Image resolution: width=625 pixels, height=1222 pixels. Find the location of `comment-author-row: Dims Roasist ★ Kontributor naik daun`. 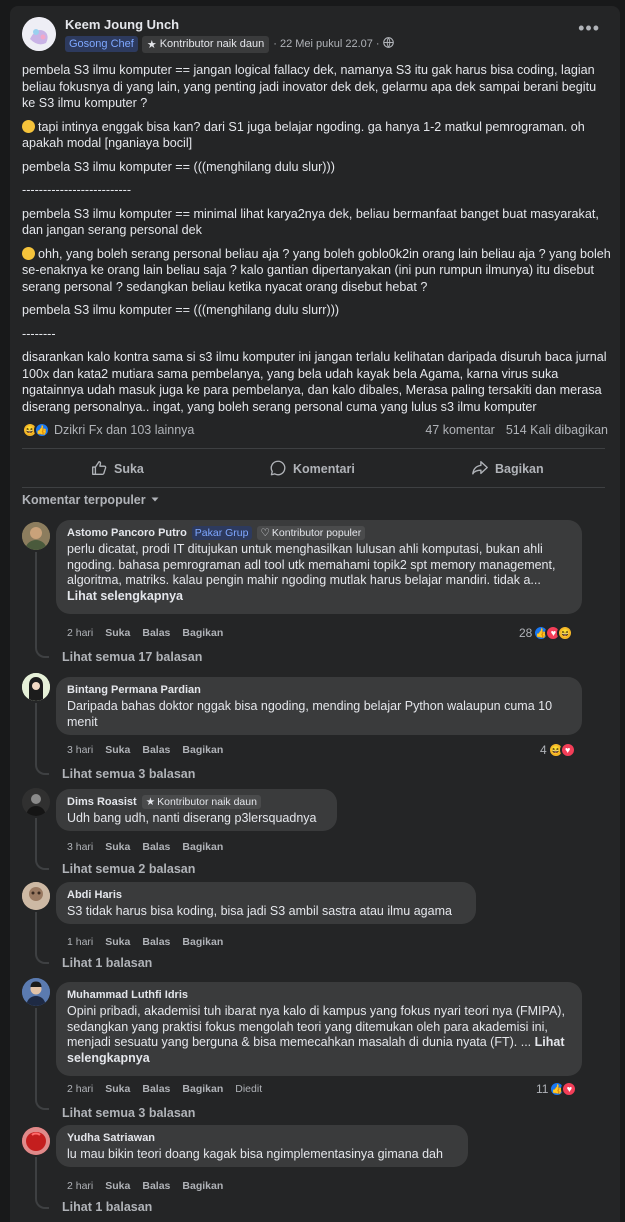

comment-author-row: Dims Roasist ★ Kontributor naik daun is located at coordinates (196, 802).